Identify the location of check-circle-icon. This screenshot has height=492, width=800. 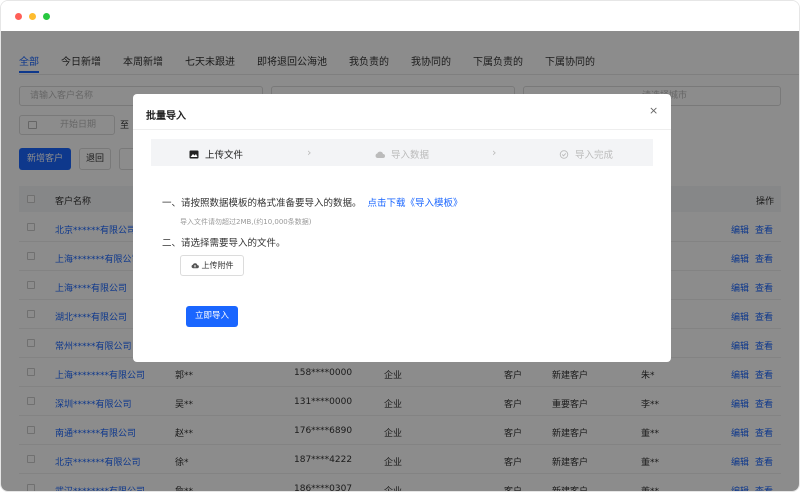
(564, 154).